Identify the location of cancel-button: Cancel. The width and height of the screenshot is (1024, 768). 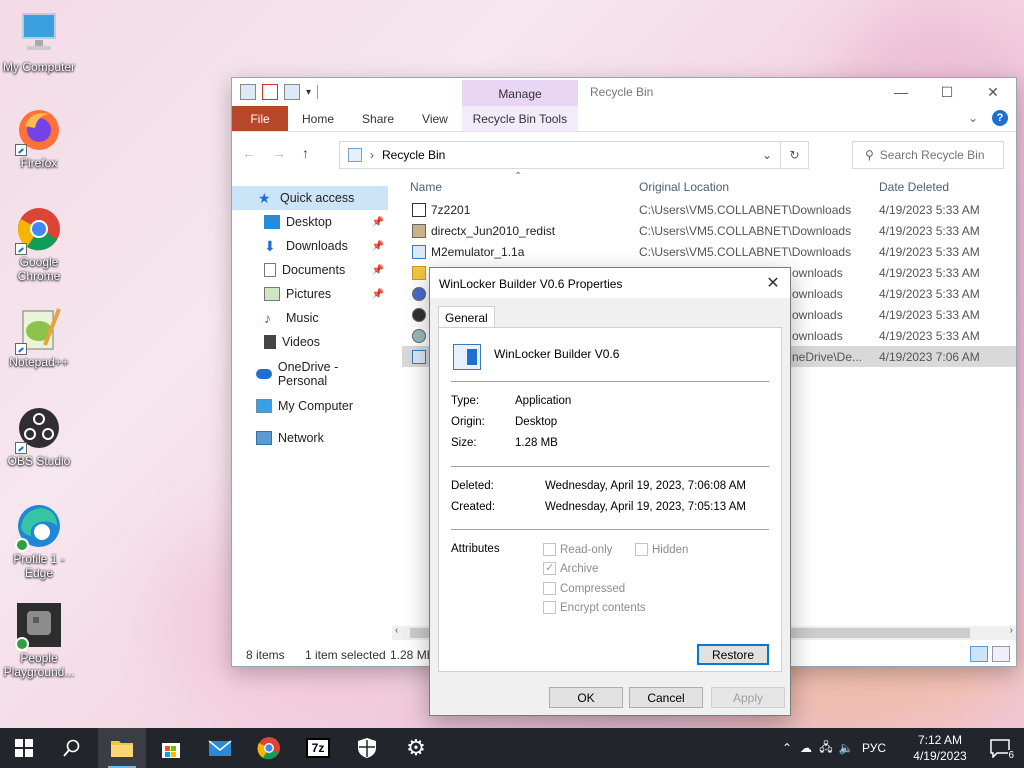
(666, 697).